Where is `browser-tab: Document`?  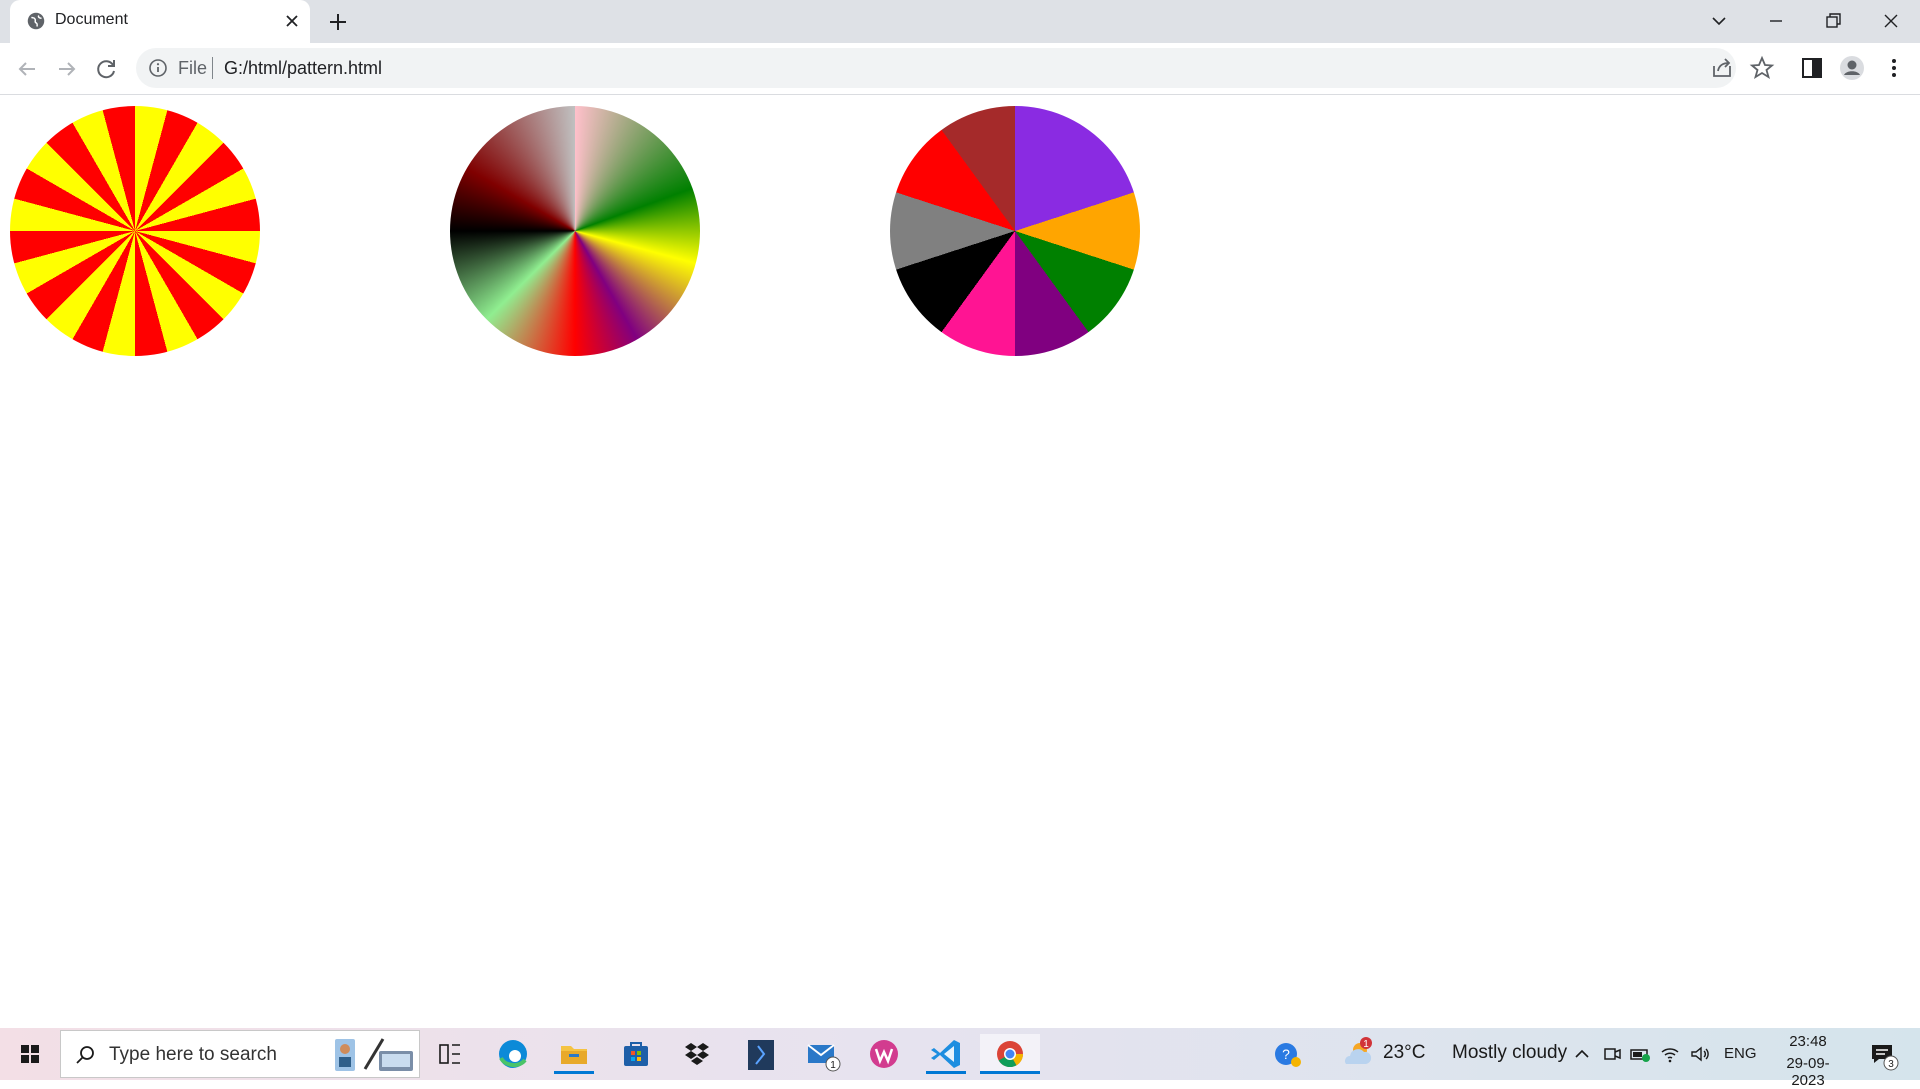 browser-tab: Document is located at coordinates (160, 21).